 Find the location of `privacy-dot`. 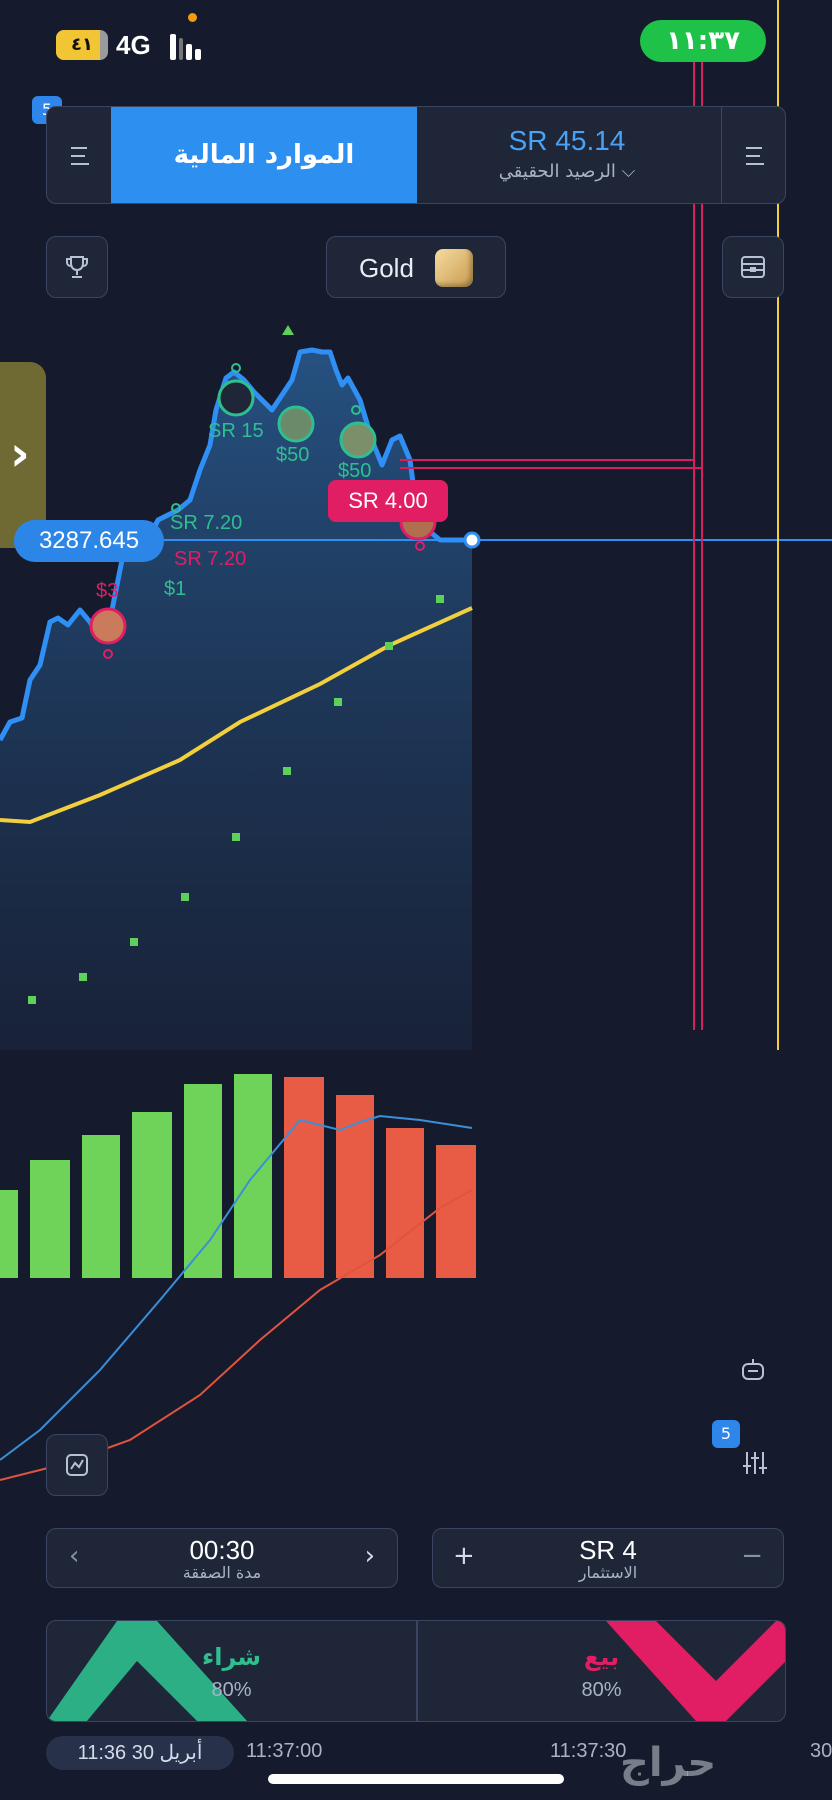

privacy-dot is located at coordinates (192, 17).